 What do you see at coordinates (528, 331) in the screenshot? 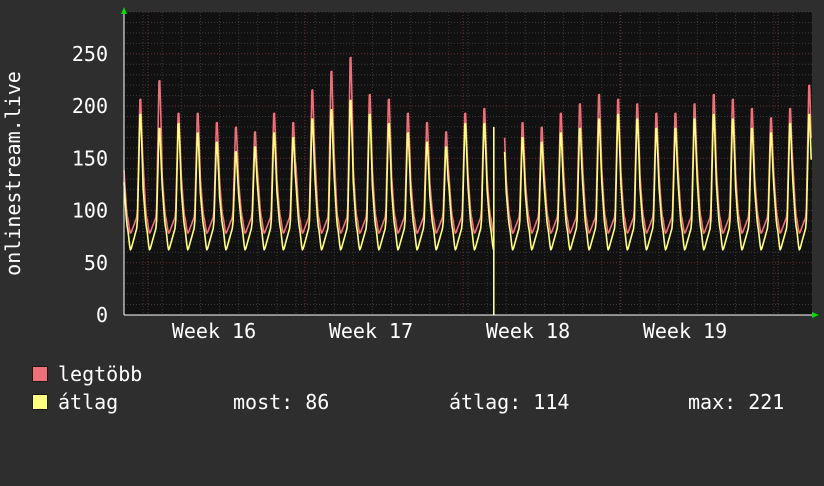
I see `x-tick-label: Week 18` at bounding box center [528, 331].